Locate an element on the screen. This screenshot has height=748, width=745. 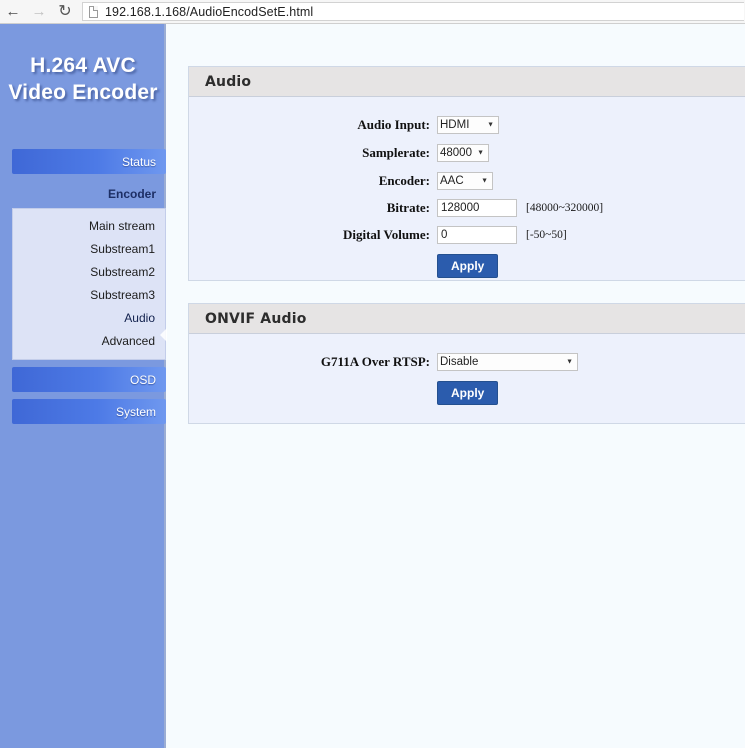
logo-line-2: Video Encoder is located at coordinates (83, 92).